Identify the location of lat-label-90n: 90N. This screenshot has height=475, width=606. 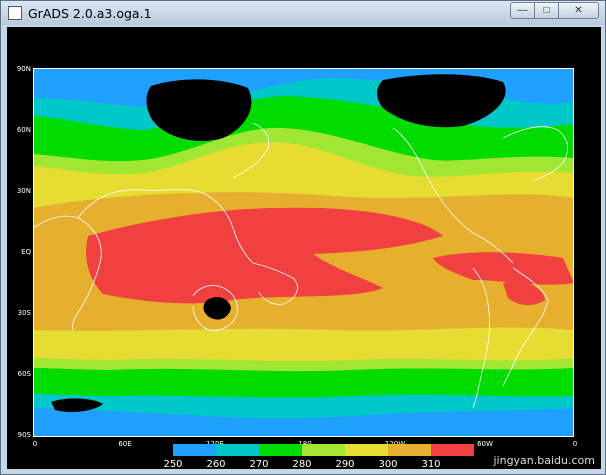
(23, 69).